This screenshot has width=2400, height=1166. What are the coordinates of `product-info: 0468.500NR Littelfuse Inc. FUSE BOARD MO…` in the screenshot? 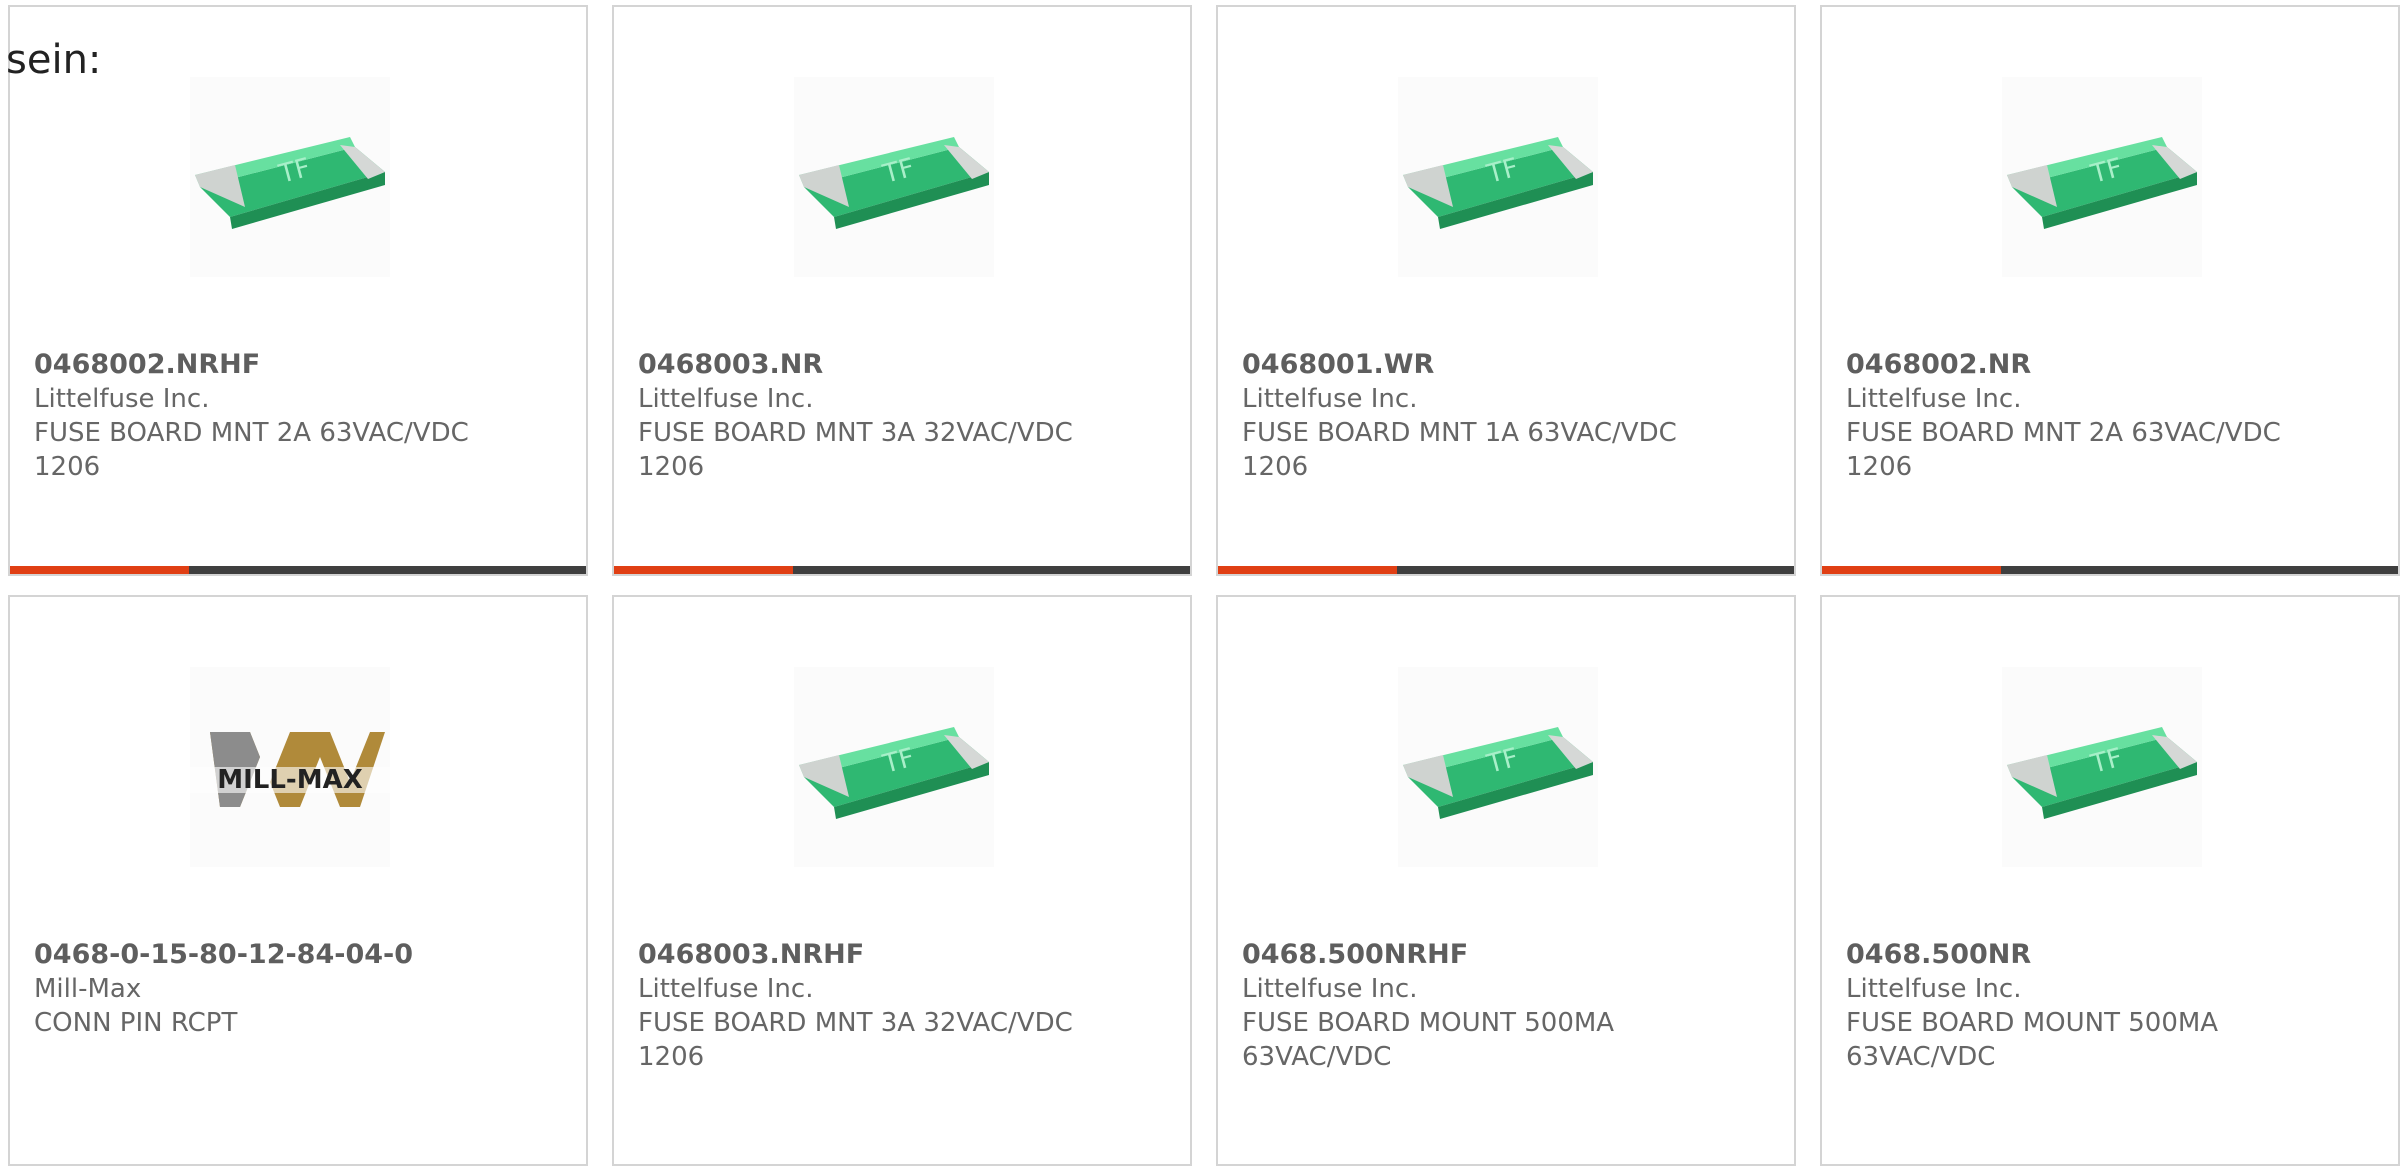 It's located at (2110, 1006).